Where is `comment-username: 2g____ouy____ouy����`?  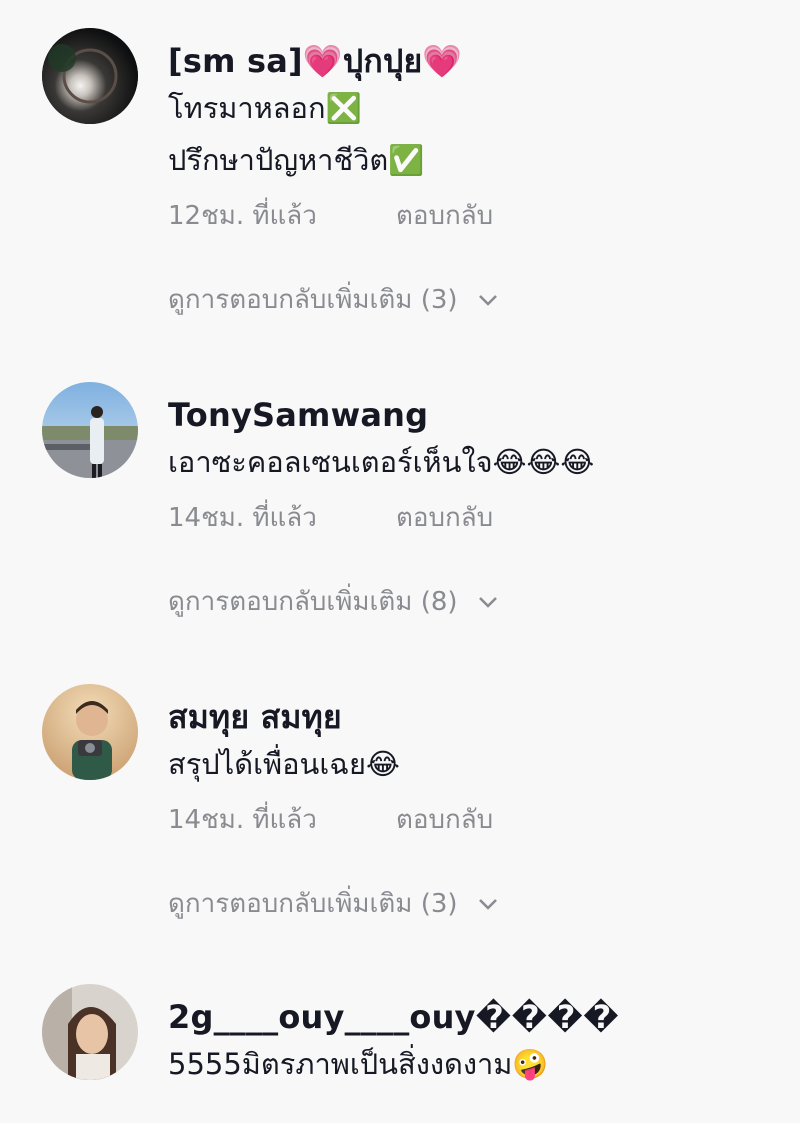 comment-username: 2g____ouy____ouy���� is located at coordinates (475, 1017).